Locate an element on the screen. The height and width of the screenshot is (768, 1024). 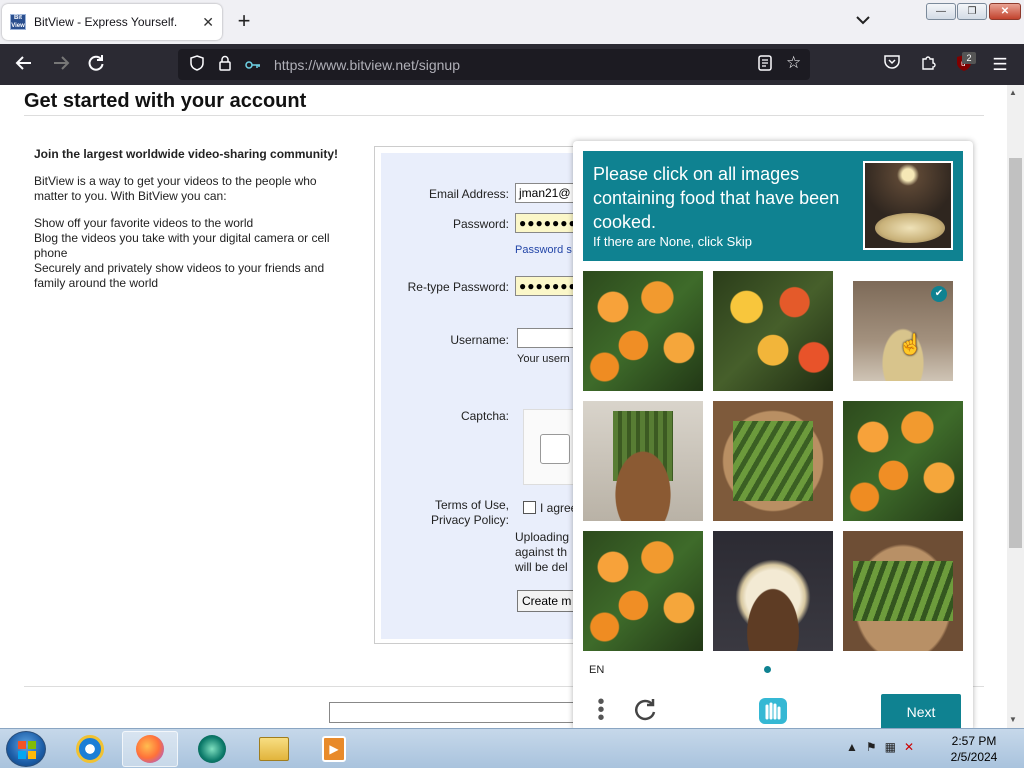
scroll-down-arrow-icon: ▼ is located at coordinates (1013, 719).